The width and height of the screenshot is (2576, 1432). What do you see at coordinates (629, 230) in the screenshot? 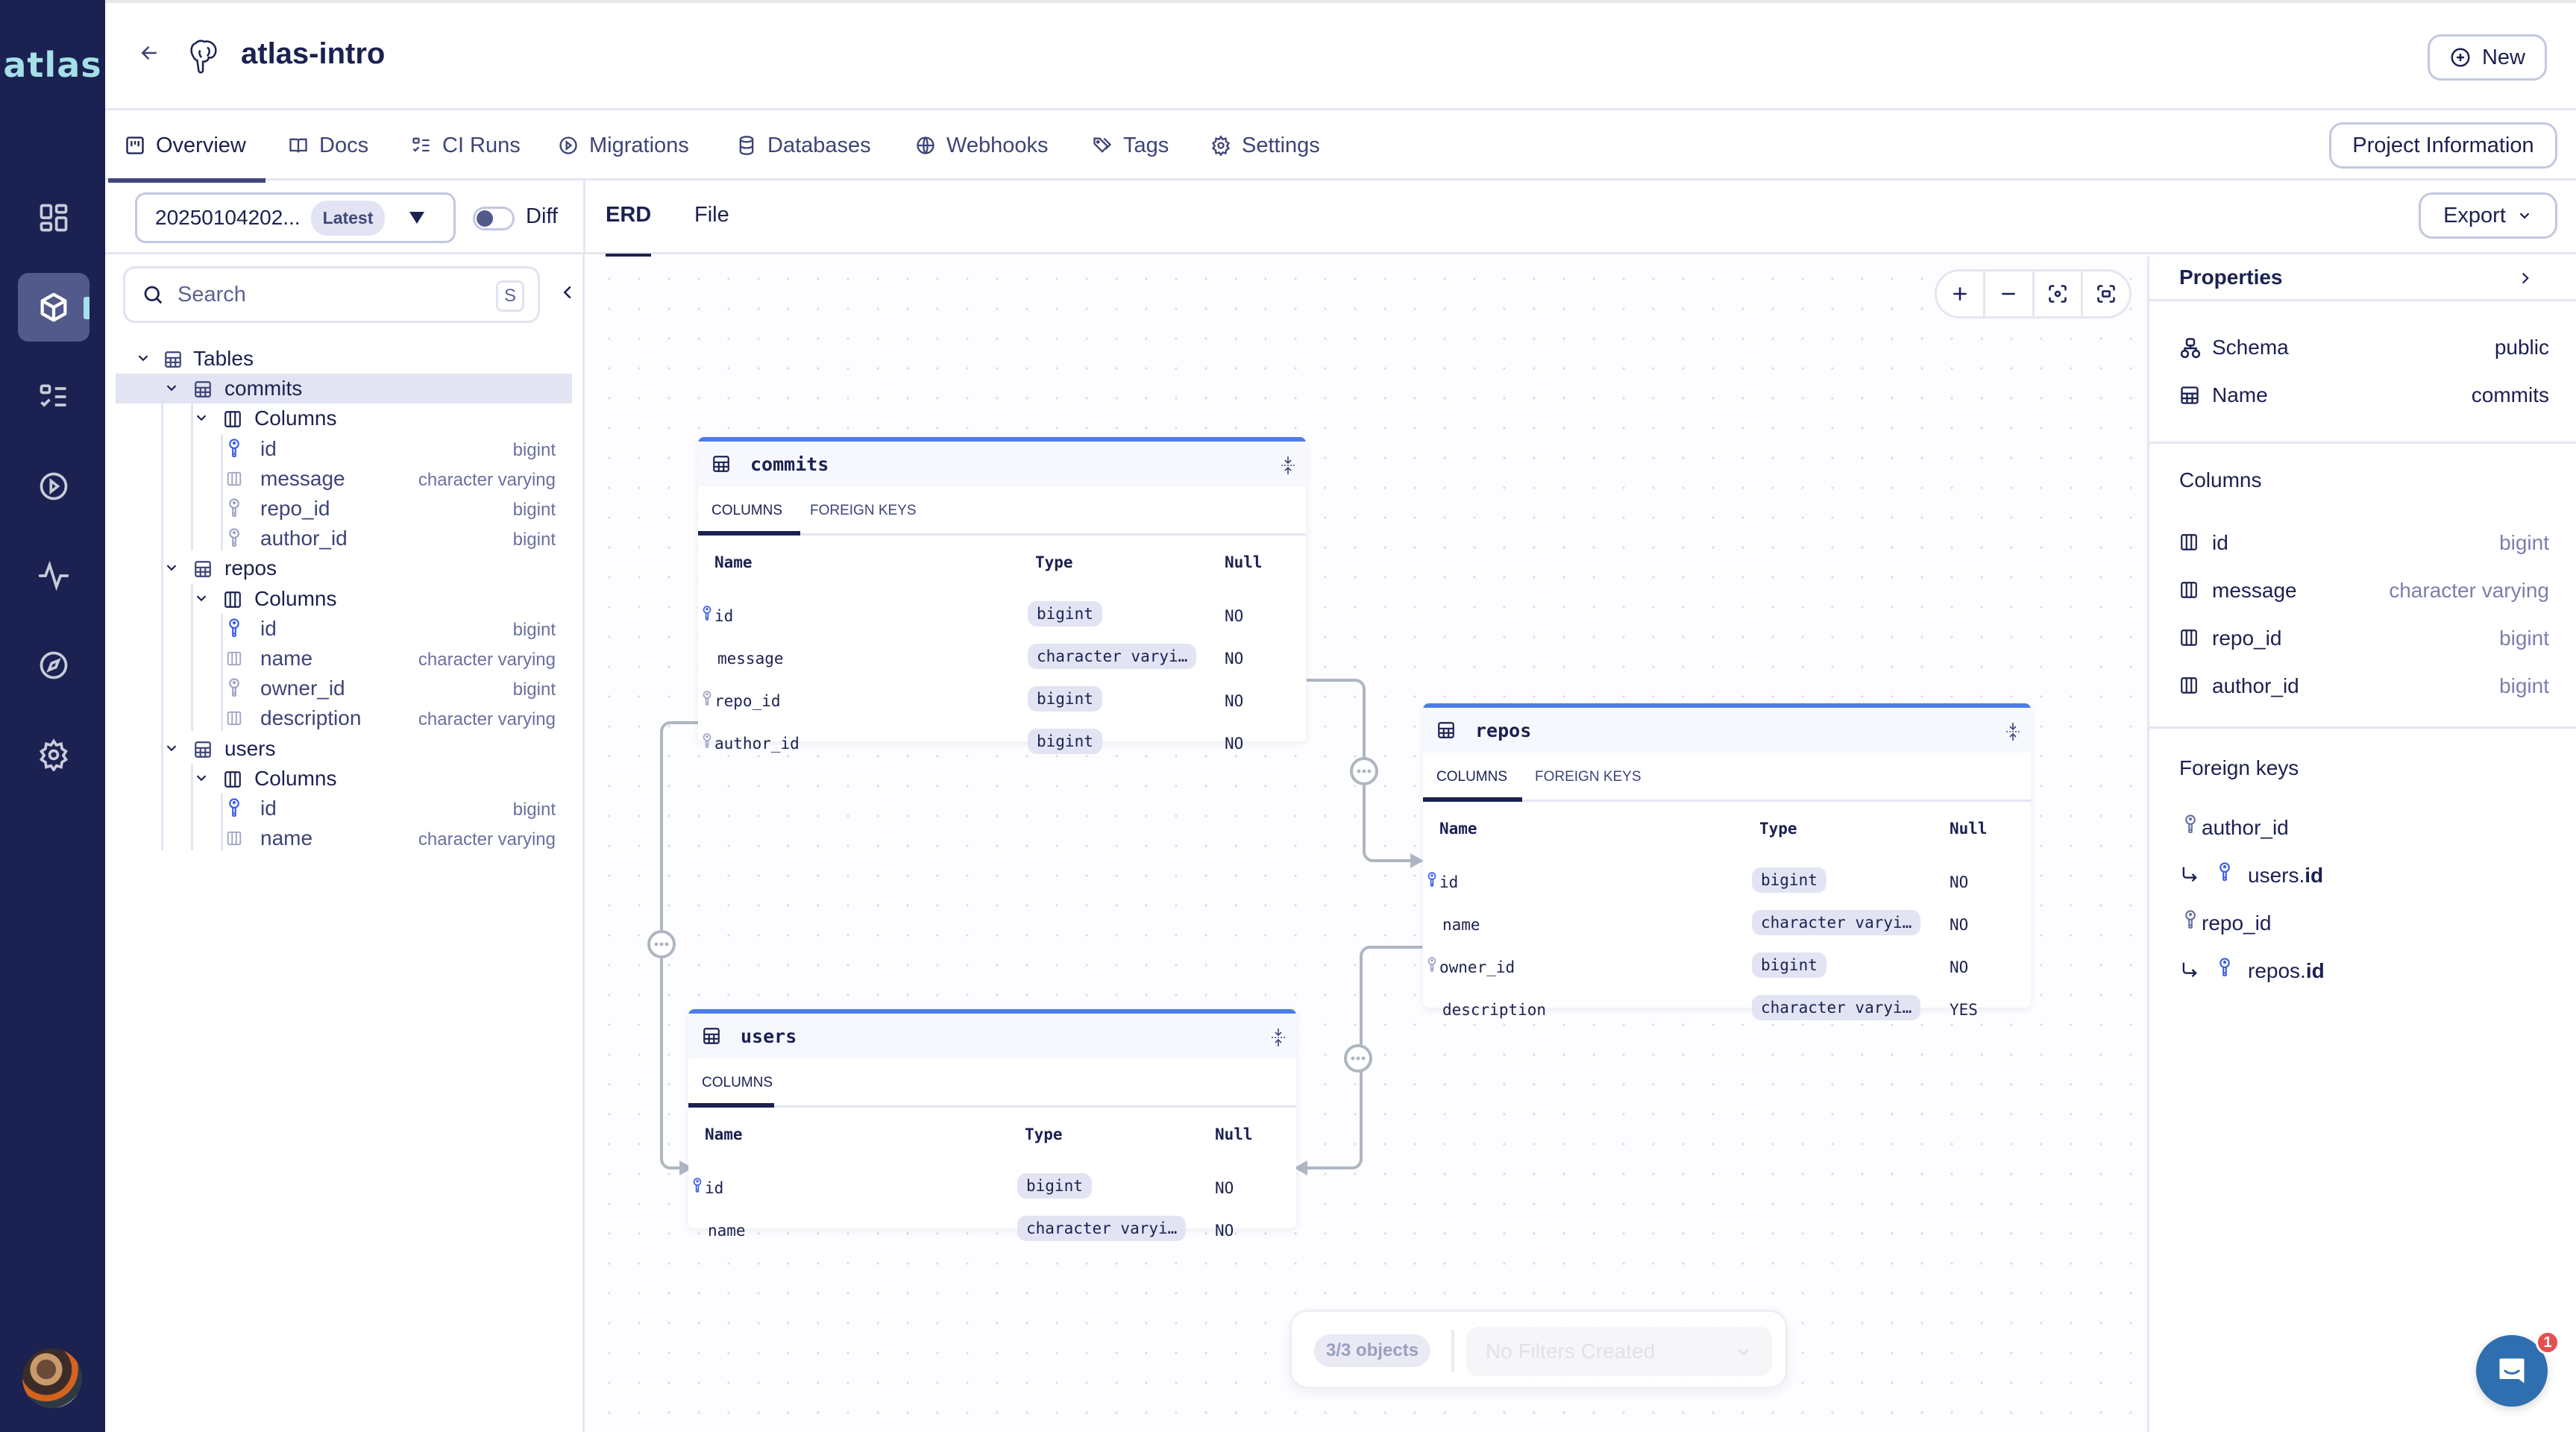
I see `view-tab-erd: ERD` at bounding box center [629, 230].